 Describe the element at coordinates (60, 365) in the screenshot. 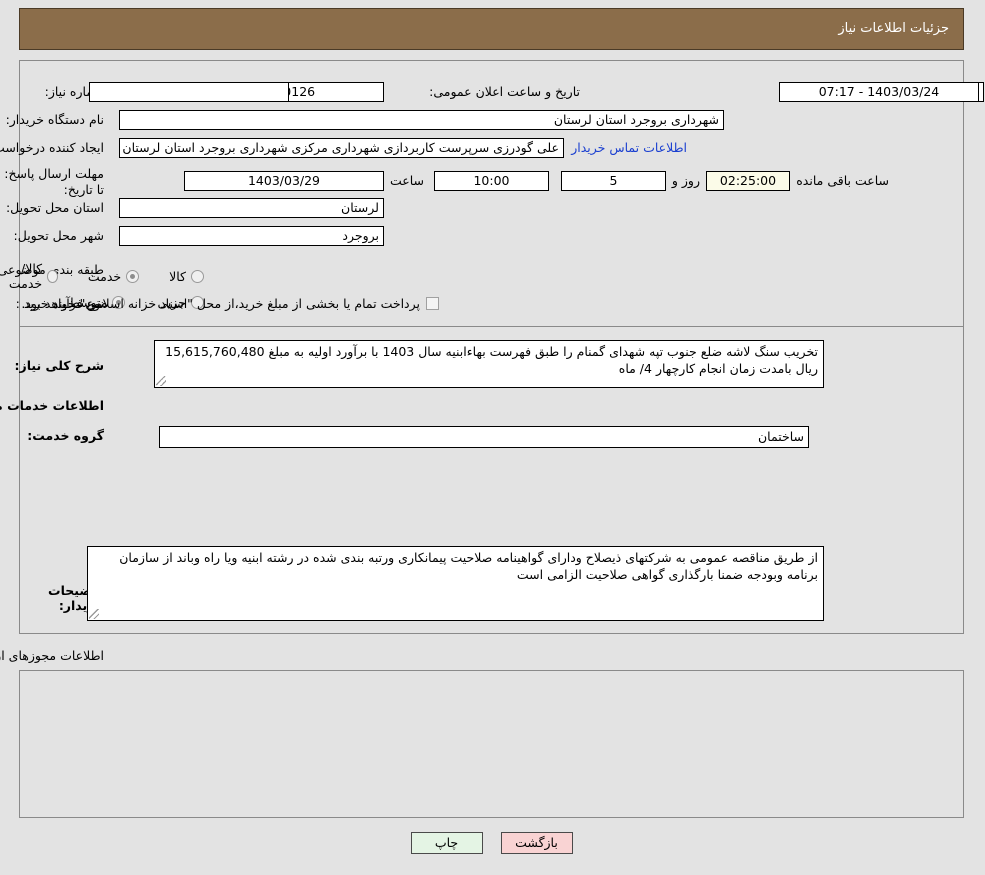

I see `need-summary-label: شرح کلی نیاز:` at that location.